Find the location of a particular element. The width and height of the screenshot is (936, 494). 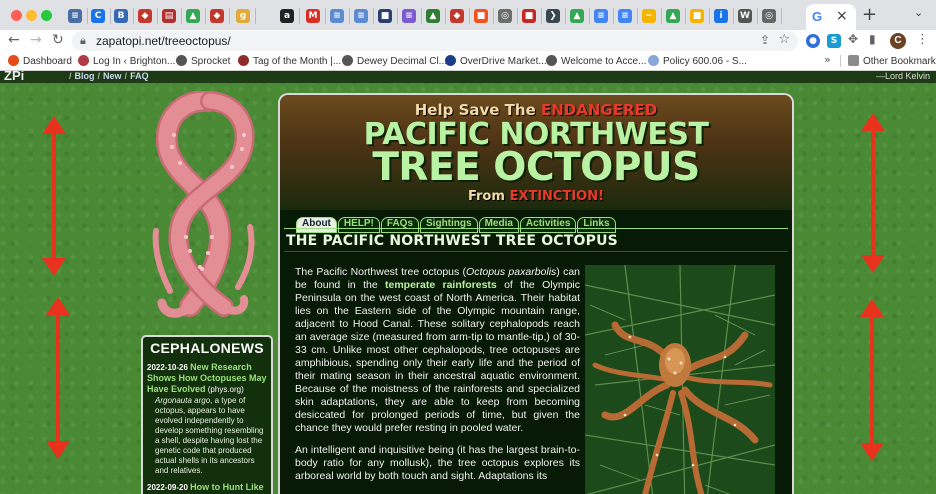

tab-favicon: ▤ is located at coordinates (169, 16).